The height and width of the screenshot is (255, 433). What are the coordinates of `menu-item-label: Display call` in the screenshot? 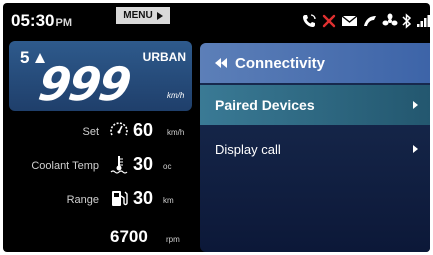 It's located at (248, 149).